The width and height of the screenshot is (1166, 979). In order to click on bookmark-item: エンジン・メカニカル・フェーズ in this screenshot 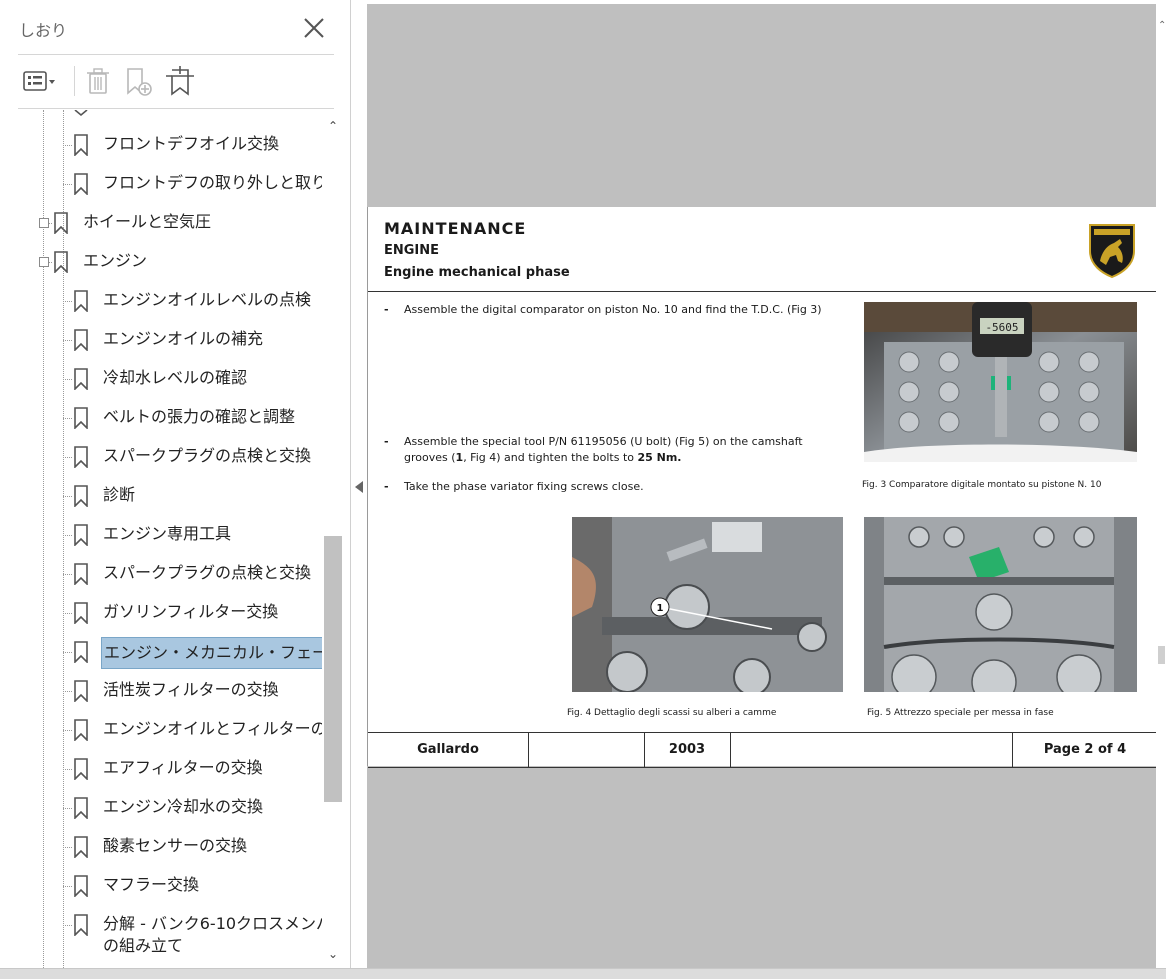, I will do `click(192, 653)`.